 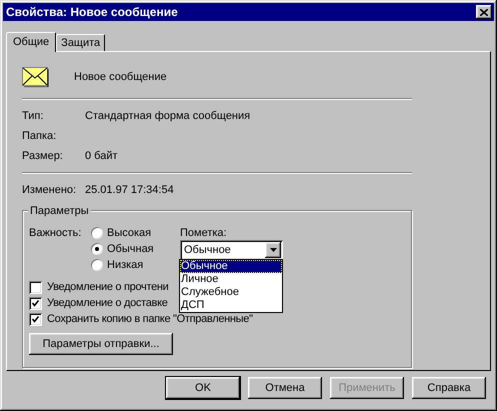 What do you see at coordinates (31, 42) in the screenshot?
I see `tab: Общие` at bounding box center [31, 42].